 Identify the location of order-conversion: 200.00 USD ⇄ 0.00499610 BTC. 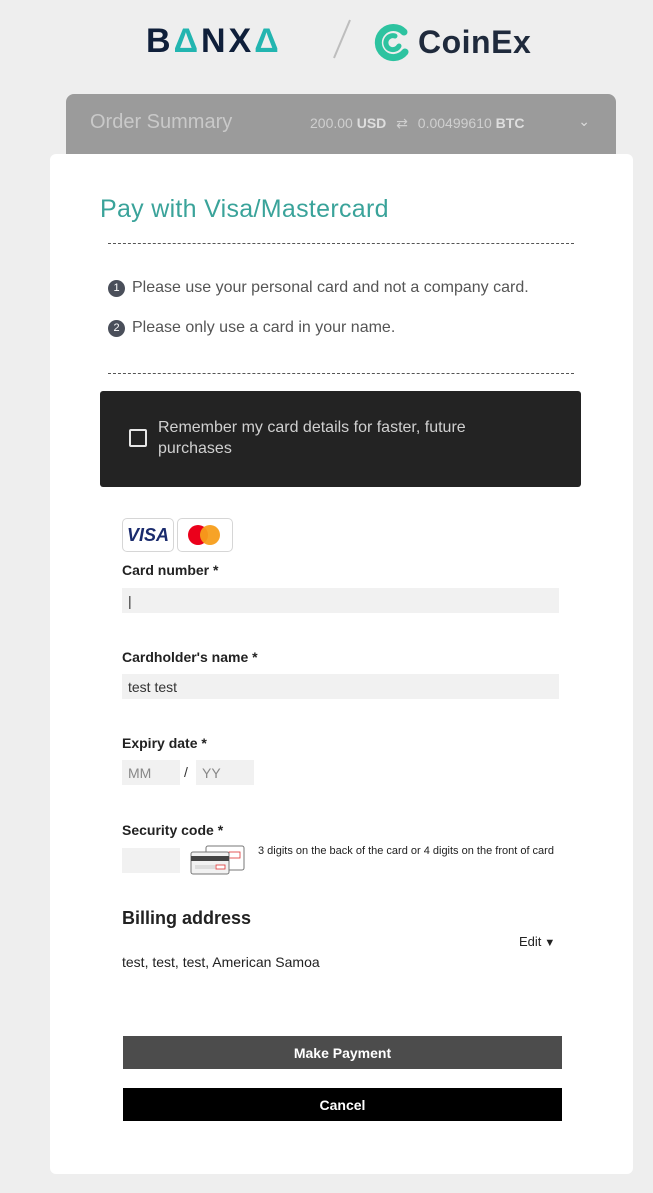
(417, 123).